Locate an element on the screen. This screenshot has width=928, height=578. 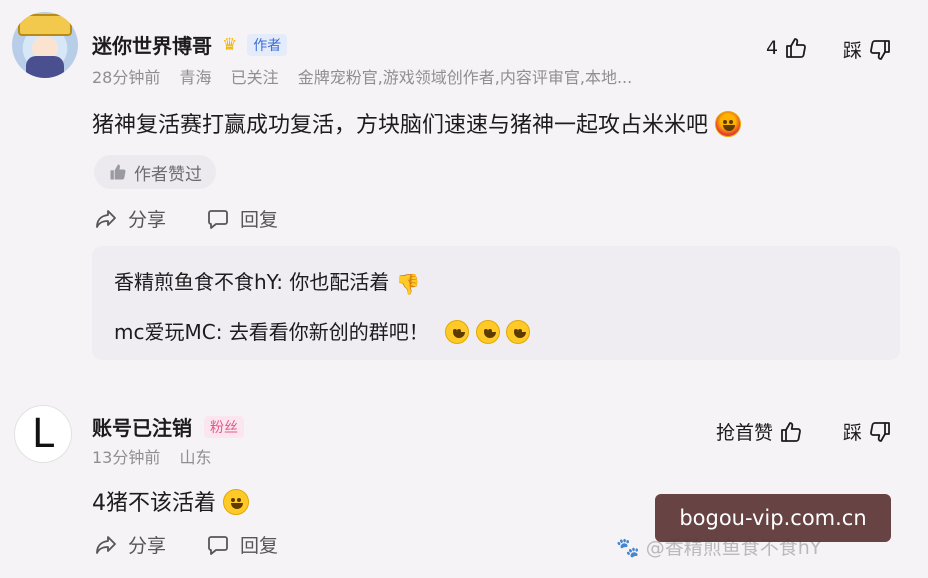
location: 青海 is located at coordinates (195, 77).